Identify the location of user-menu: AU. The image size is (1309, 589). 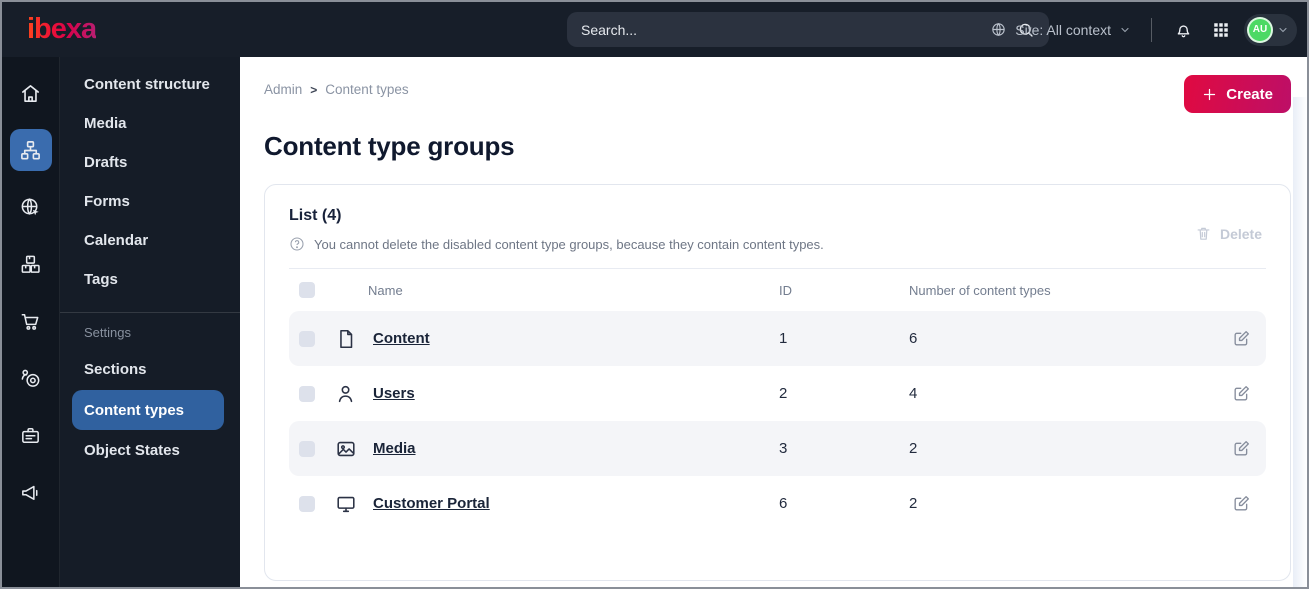
(1270, 29).